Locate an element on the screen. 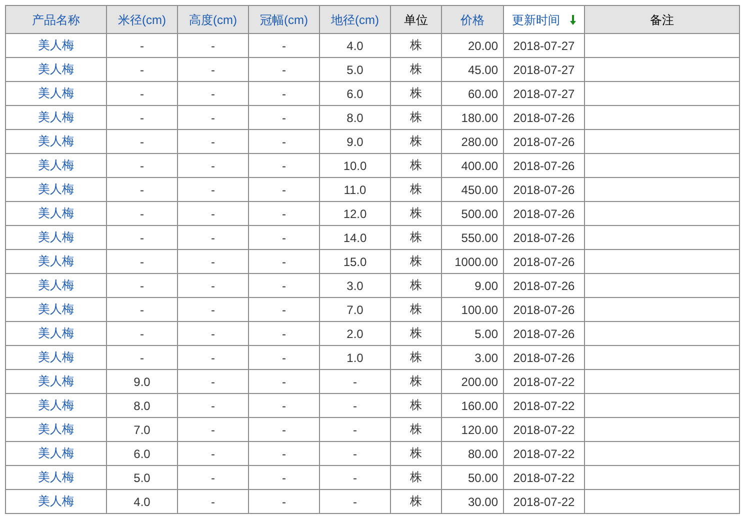 The width and height of the screenshot is (756, 524). column-header: 冠幅(cm) is located at coordinates (284, 20).